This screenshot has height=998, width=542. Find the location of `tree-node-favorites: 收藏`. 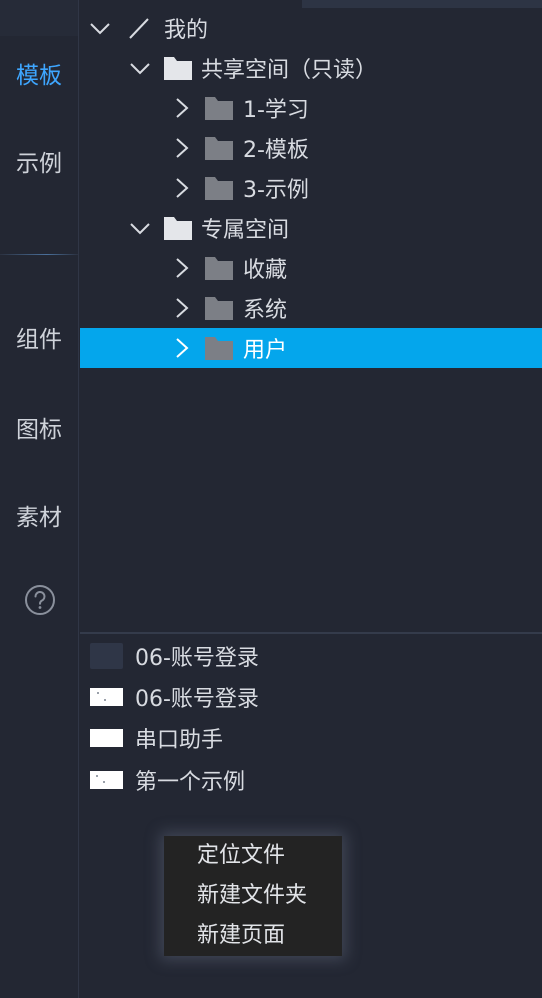

tree-node-favorites: 收藏 is located at coordinates (311, 268).